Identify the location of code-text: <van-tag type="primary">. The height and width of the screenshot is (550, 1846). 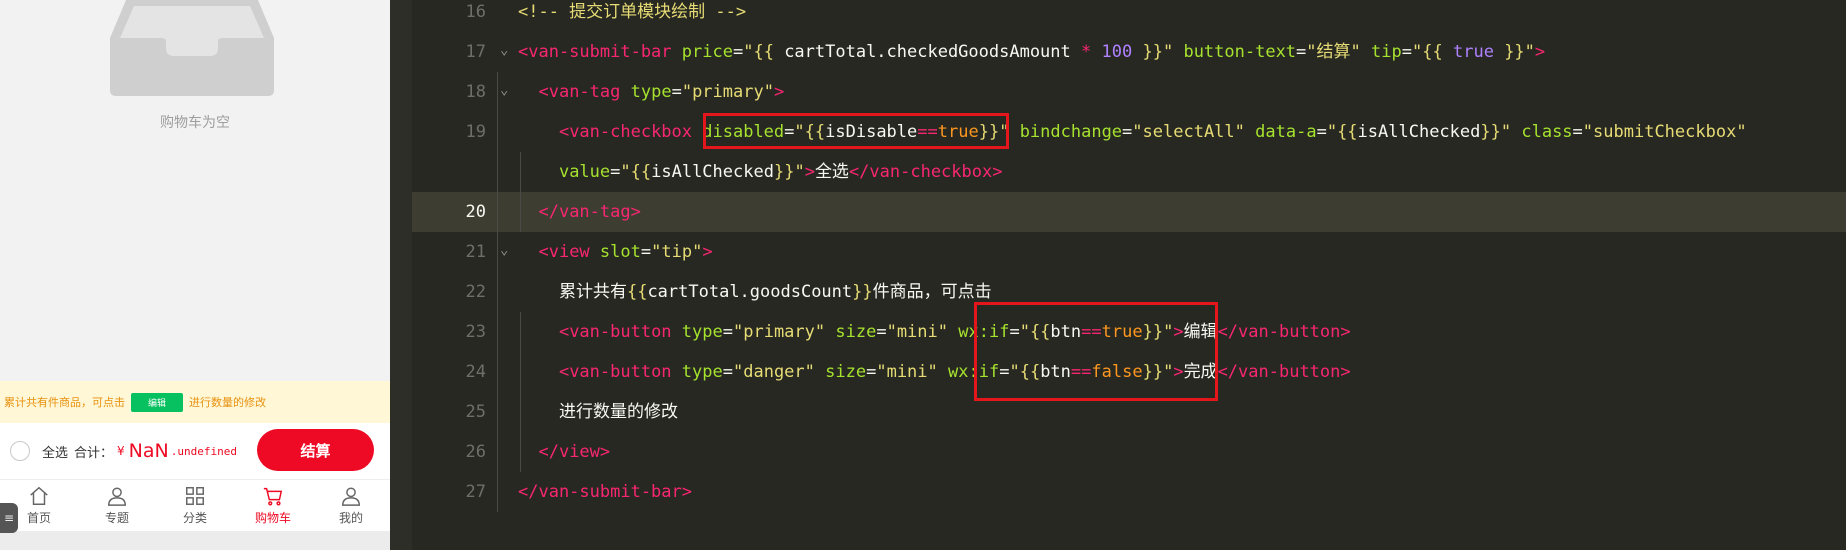
(651, 92).